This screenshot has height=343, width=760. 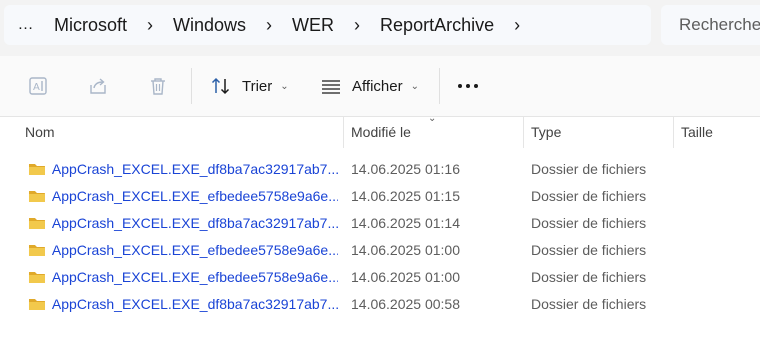 What do you see at coordinates (209, 25) in the screenshot?
I see `breadcrumb-windows: Windows` at bounding box center [209, 25].